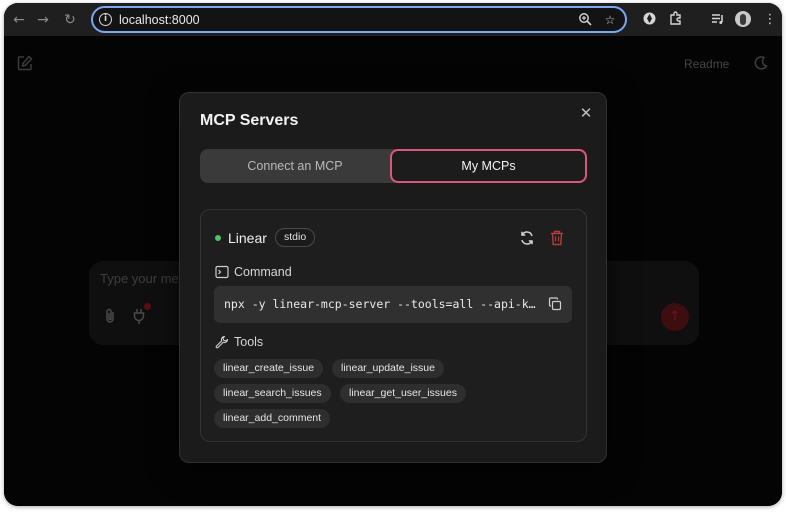 This screenshot has height=512, width=786. Describe the element at coordinates (272, 418) in the screenshot. I see `tool-chip: linear_add_comment` at that location.